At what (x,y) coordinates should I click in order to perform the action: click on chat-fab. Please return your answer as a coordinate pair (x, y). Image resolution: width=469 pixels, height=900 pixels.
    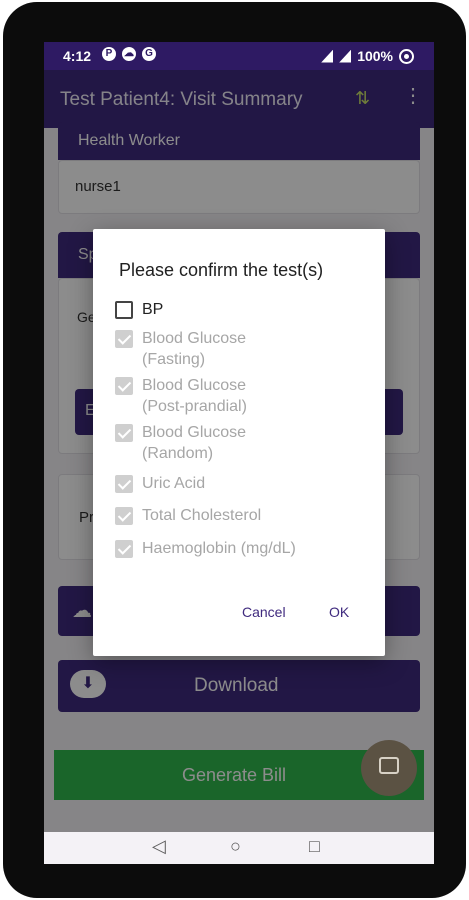
    Looking at the image, I should click on (389, 768).